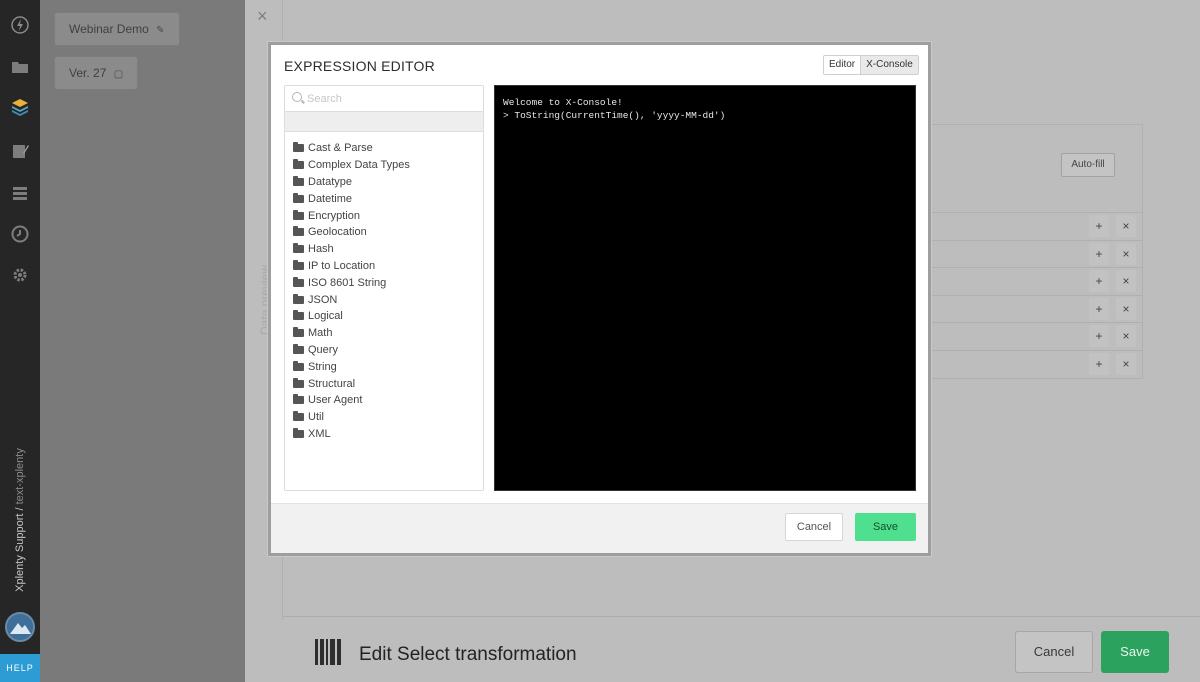 Image resolution: width=1200 pixels, height=682 pixels. I want to click on modal-save-button: Save, so click(885, 527).